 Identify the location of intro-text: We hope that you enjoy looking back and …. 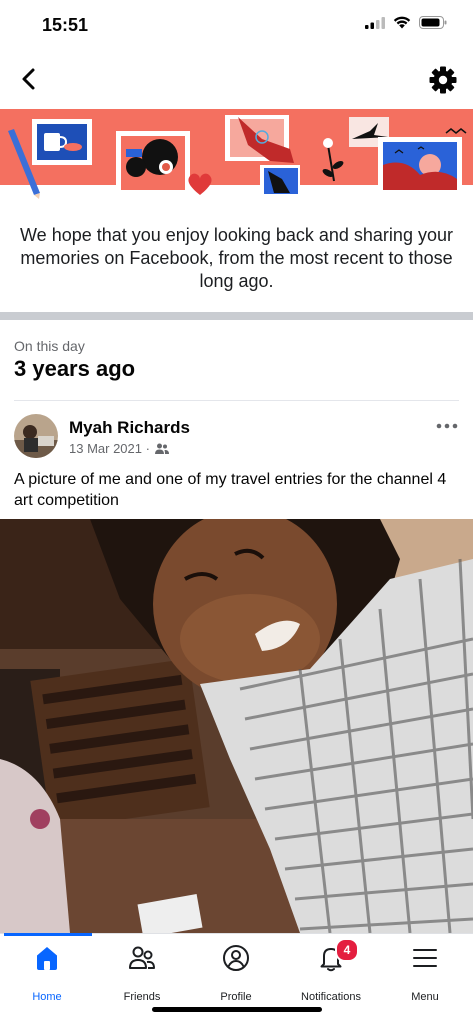
(236, 258).